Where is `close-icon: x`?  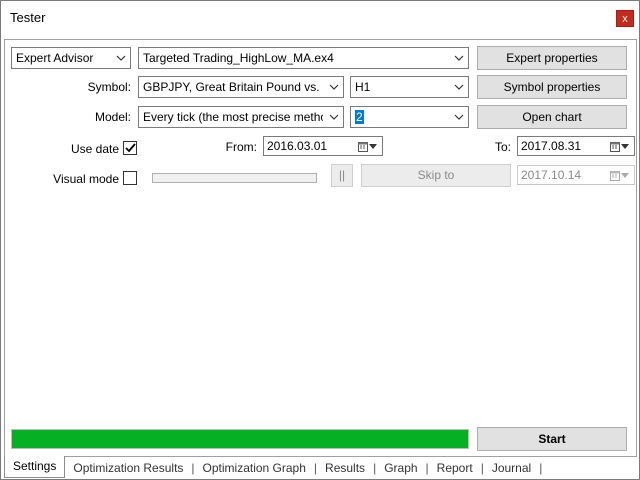 close-icon: x is located at coordinates (625, 19).